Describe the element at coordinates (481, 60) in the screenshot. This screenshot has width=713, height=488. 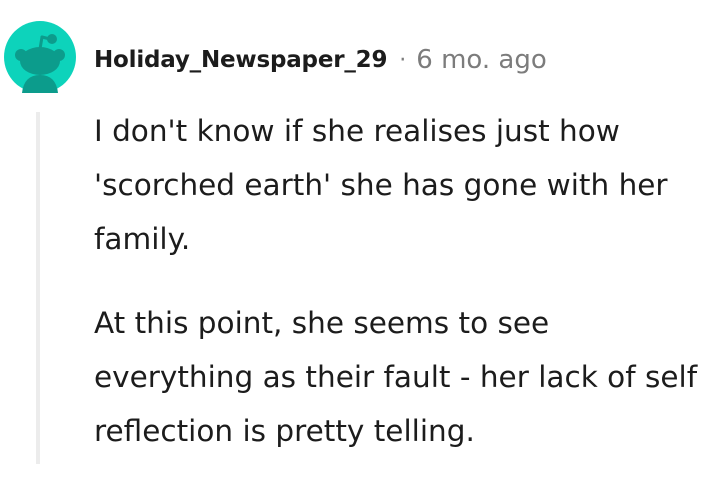
I see `comment-timestamp: 6 mo. ago` at that location.